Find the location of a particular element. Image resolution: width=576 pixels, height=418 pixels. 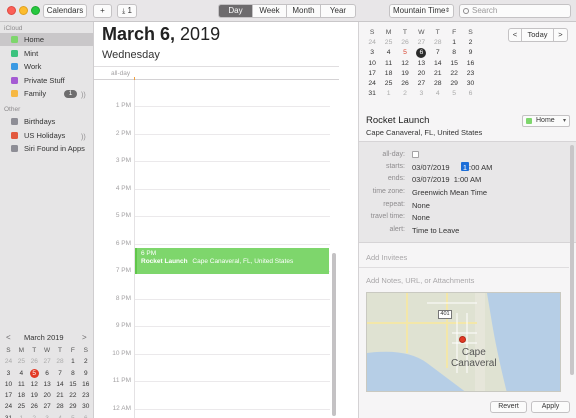

all-day-checkbox is located at coordinates (415, 154).